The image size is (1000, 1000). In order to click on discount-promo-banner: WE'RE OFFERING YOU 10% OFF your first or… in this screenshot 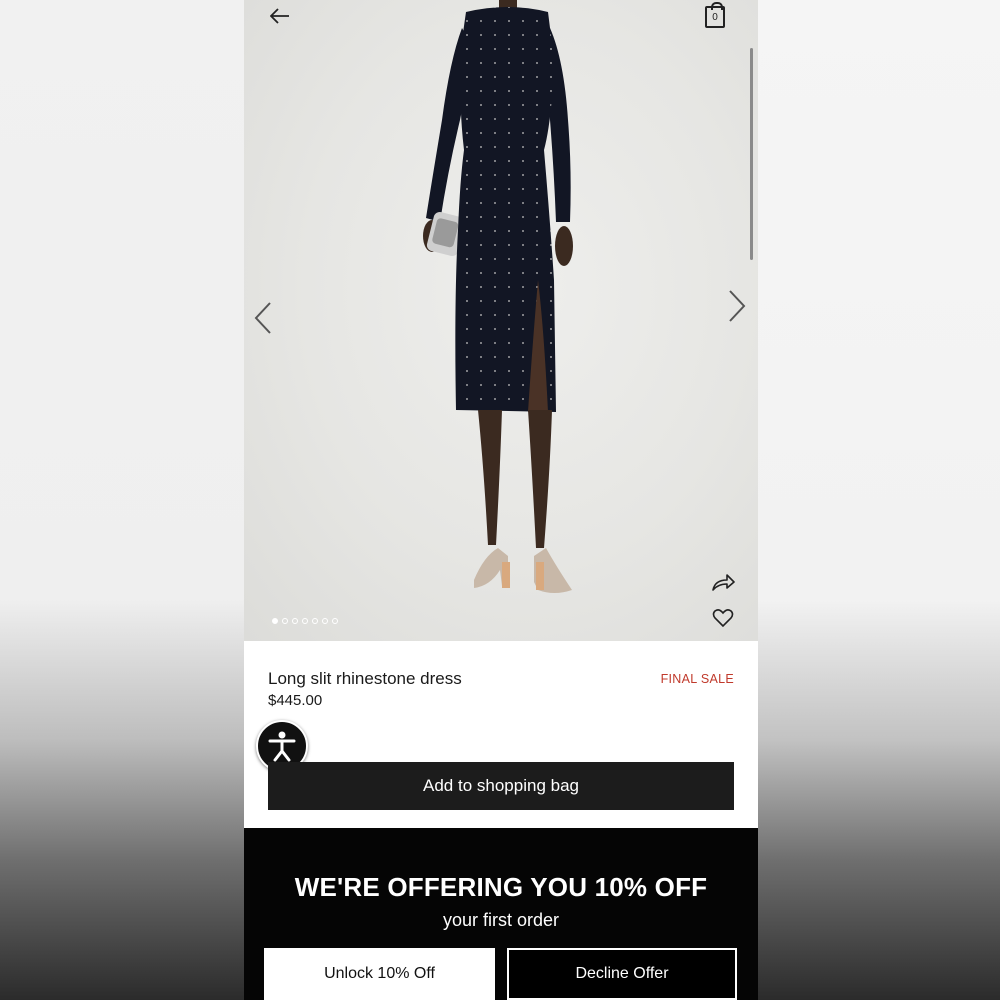, I will do `click(501, 914)`.